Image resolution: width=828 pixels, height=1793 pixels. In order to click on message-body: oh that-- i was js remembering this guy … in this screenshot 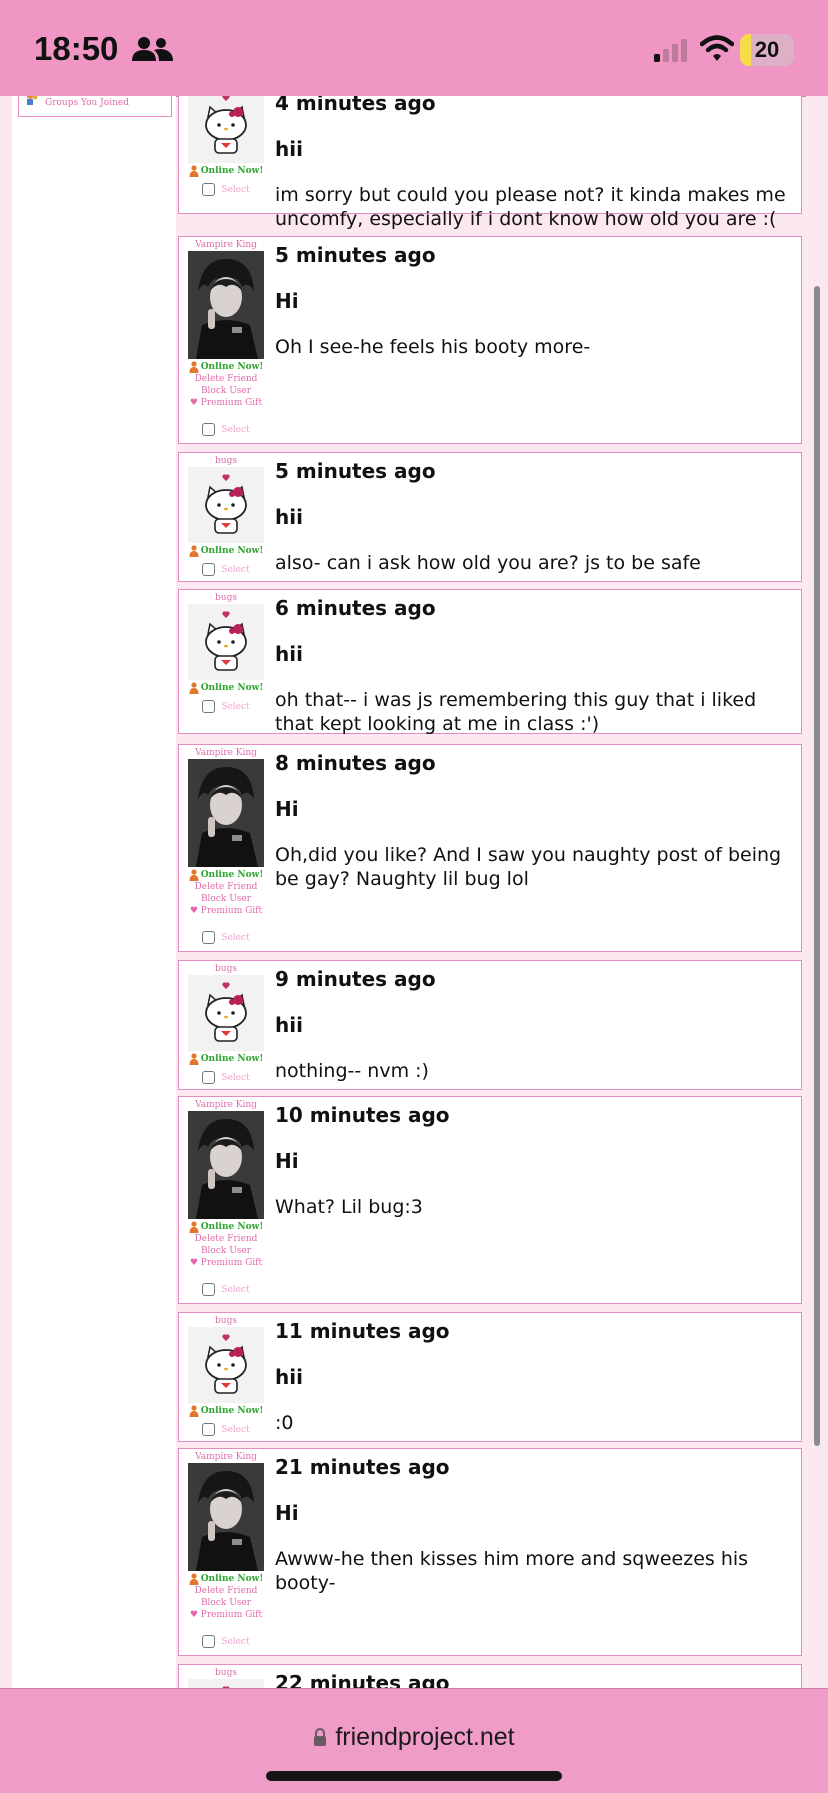, I will do `click(516, 712)`.